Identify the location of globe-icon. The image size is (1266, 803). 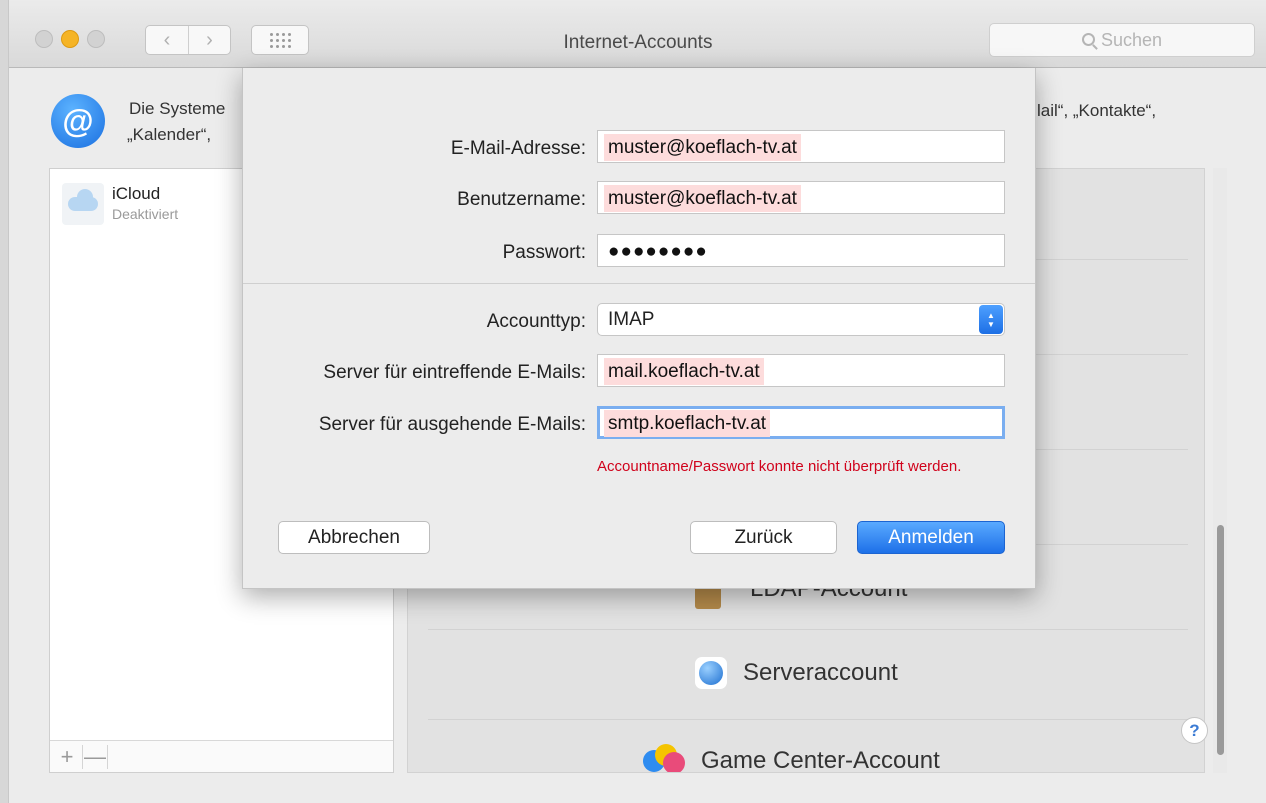
(711, 673).